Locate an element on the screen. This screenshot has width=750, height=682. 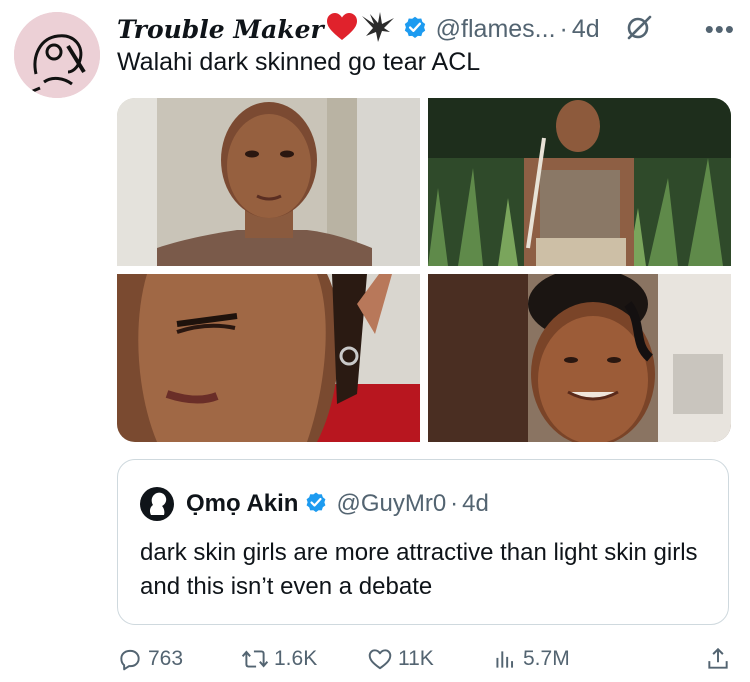
action-bar: 763 1.6K 11K 5.7M is located at coordinates (427, 659).